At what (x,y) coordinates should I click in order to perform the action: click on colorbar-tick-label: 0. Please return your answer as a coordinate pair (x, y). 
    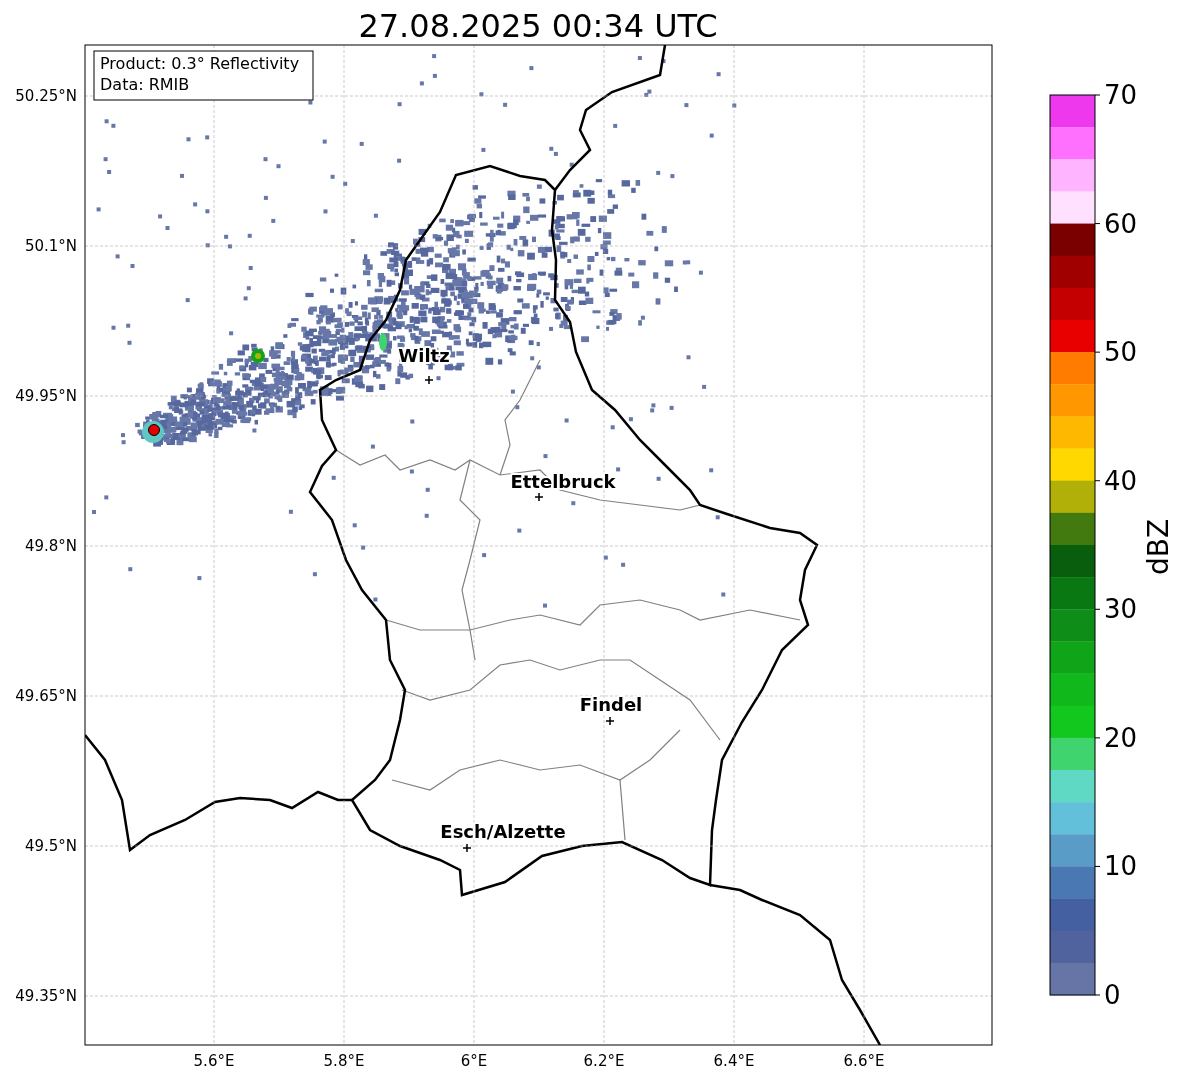
    Looking at the image, I should click on (1112, 995).